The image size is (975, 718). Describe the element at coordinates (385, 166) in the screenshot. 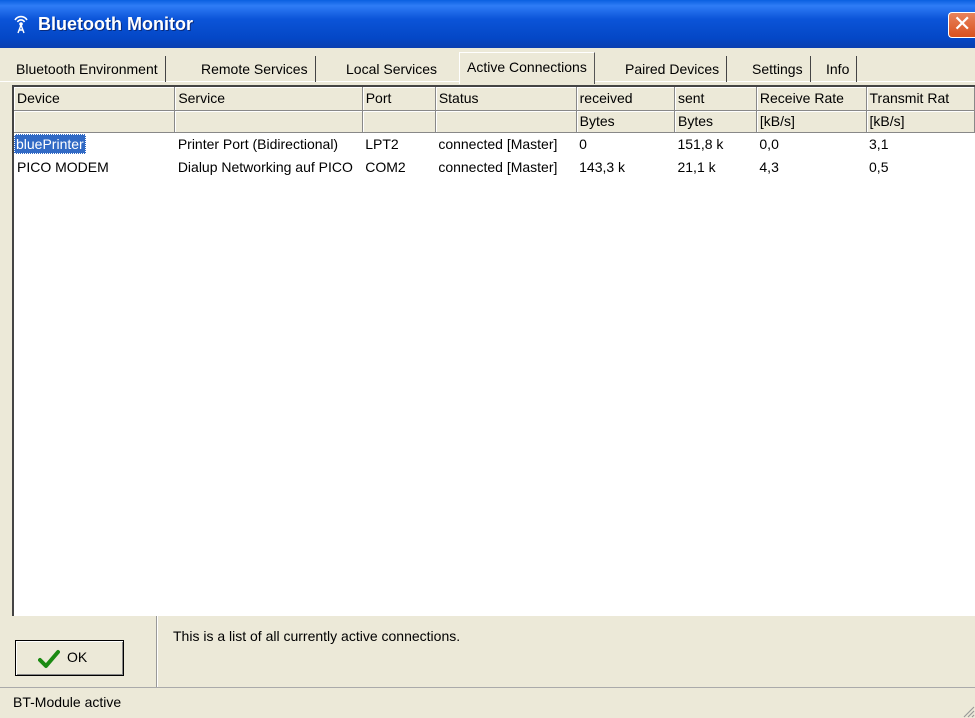

I see `cell-port: COM2` at that location.